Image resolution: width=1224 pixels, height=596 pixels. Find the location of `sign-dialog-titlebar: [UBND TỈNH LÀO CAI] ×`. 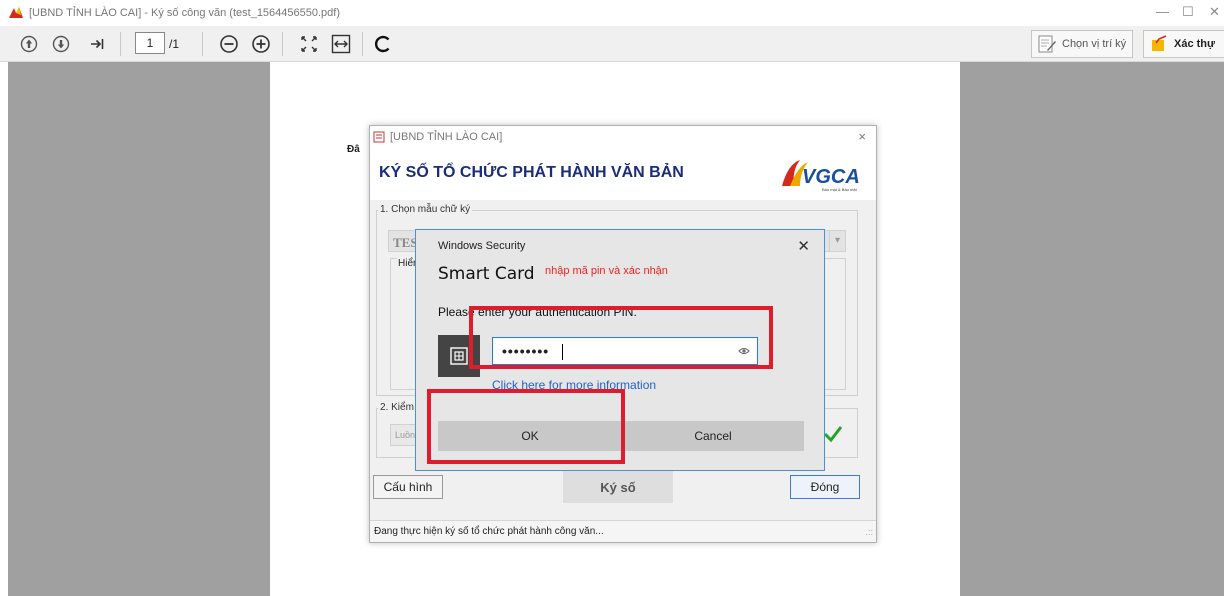

sign-dialog-titlebar: [UBND TỈNH LÀO CAI] × is located at coordinates (623, 137).